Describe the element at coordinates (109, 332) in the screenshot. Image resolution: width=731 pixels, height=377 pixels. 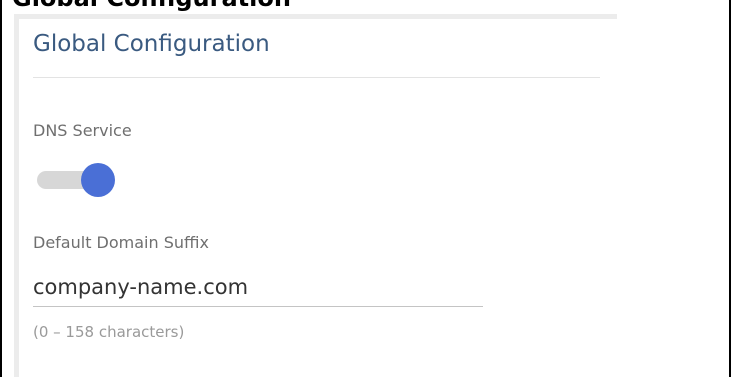
I see `default-domain-suffix-hint: (0 – 158 characters)` at that location.